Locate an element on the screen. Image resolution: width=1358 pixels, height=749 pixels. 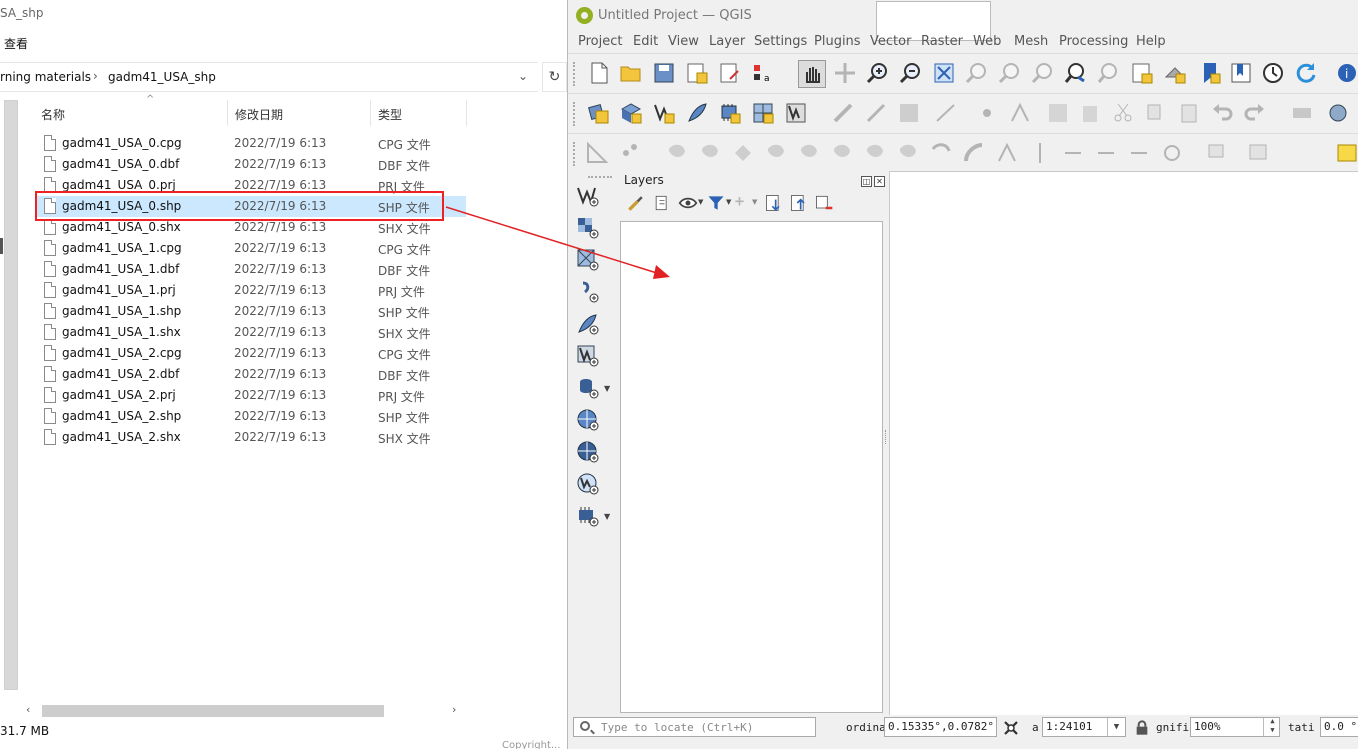
label-toolbar-icon is located at coordinates (1302, 113).